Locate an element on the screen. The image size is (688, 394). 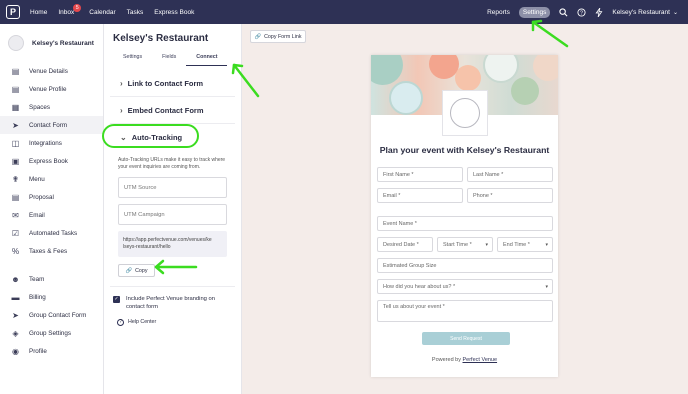
group-size-field: Estimated Group Size is located at coordinates (465, 265).